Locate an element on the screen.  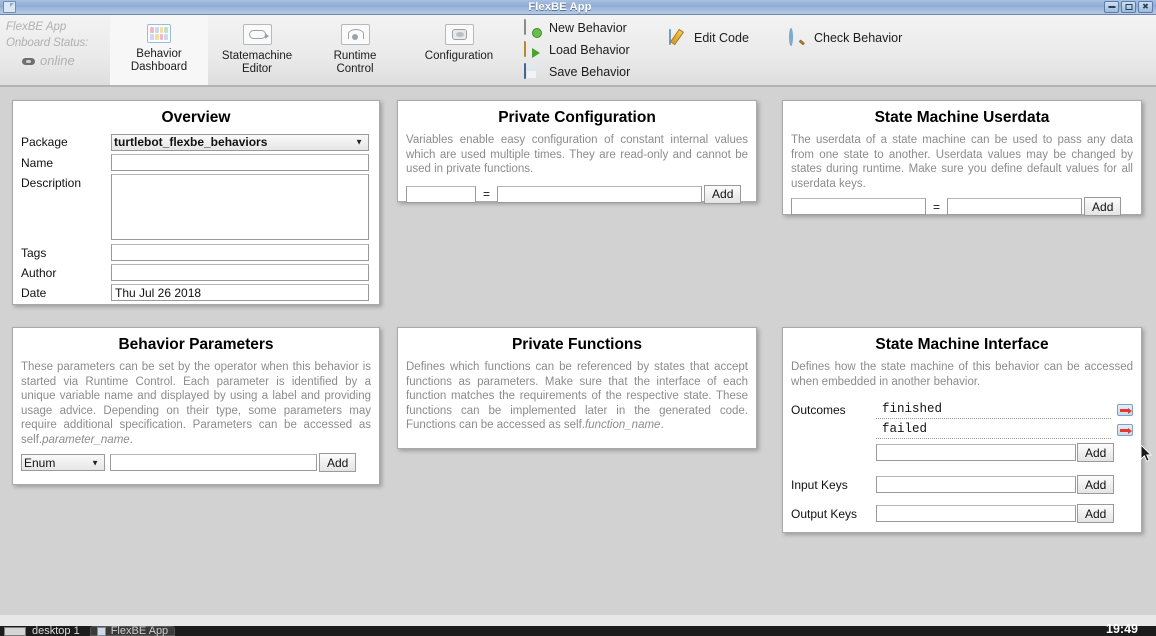
menu-new-behavior: New Behavior is located at coordinates (591, 28).